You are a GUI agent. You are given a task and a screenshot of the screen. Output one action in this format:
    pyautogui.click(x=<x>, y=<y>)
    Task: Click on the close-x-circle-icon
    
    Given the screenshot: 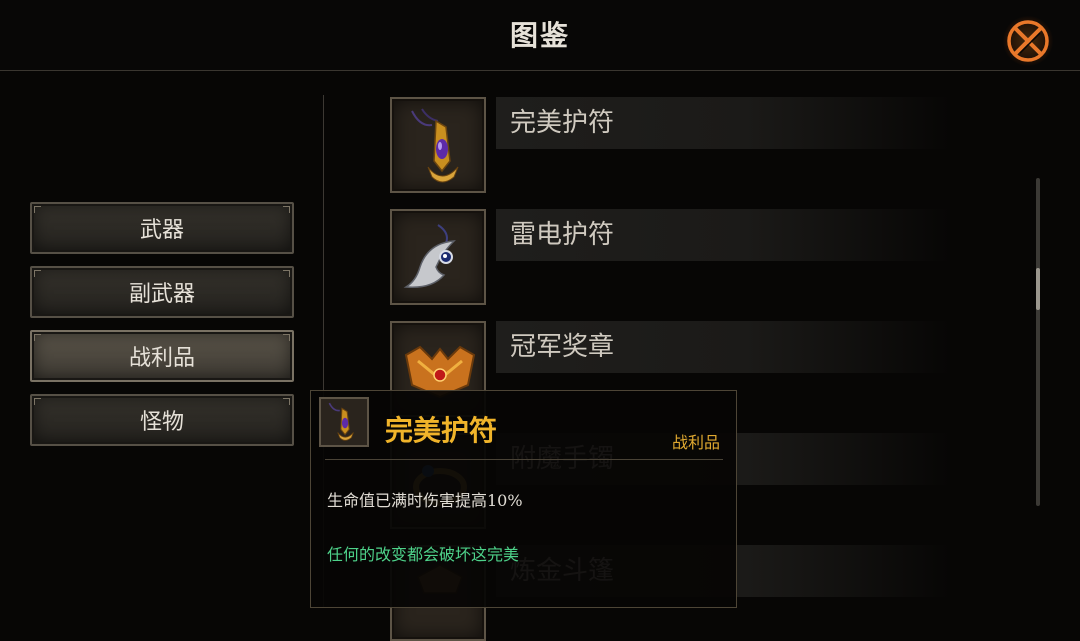 What is the action you would take?
    pyautogui.click(x=1028, y=41)
    